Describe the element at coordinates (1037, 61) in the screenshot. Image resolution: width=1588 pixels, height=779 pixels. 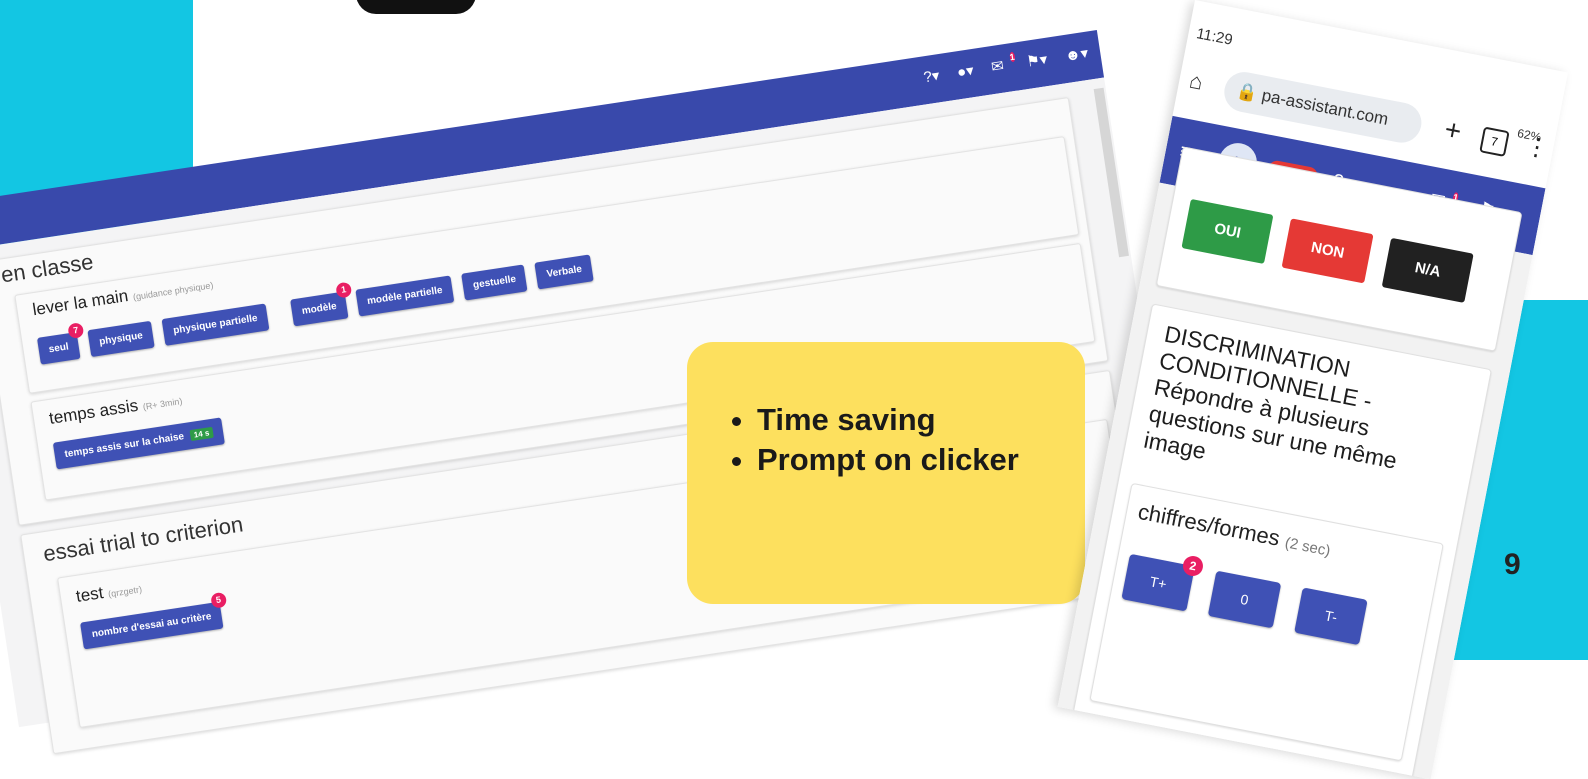
I see `flag-icon: ⚑▾` at that location.